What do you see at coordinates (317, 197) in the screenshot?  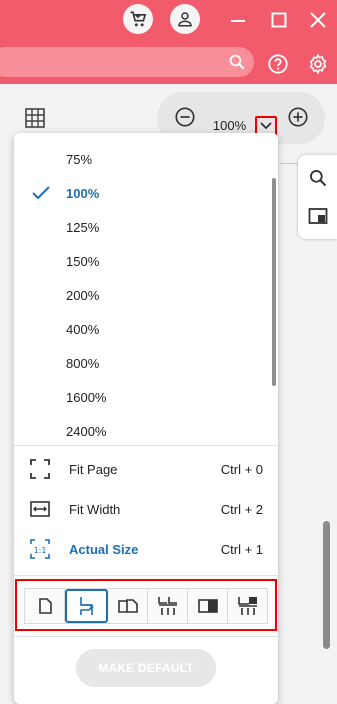 I see `side-panel` at bounding box center [317, 197].